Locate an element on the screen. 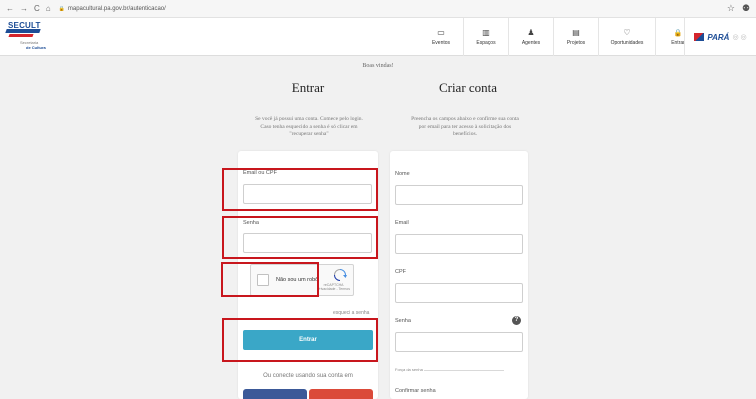 The image size is (756, 399). recaptcha-terms-link: Privacidade - Termos is located at coordinates (333, 289).